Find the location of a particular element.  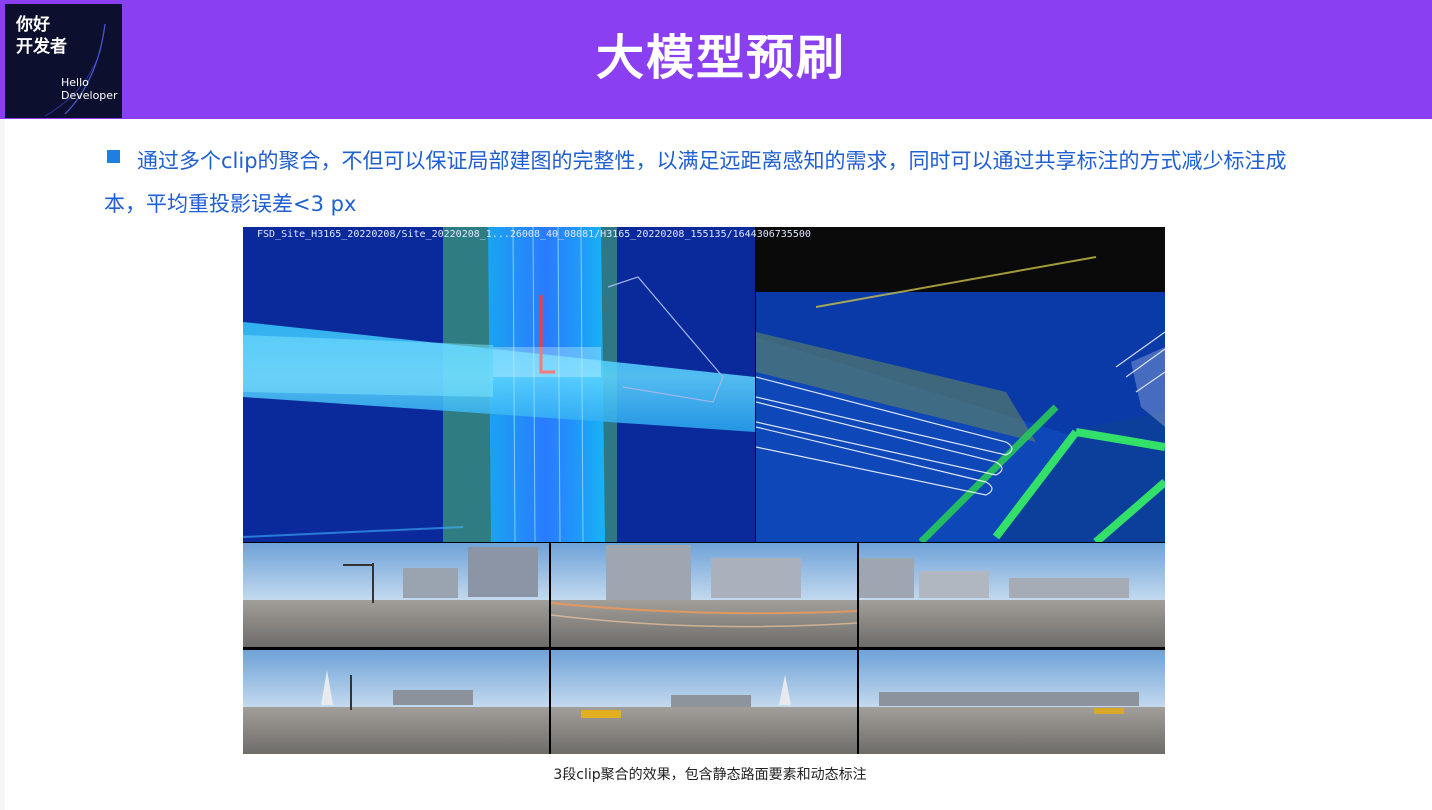

logo-en-line2: Developer is located at coordinates (89, 95).